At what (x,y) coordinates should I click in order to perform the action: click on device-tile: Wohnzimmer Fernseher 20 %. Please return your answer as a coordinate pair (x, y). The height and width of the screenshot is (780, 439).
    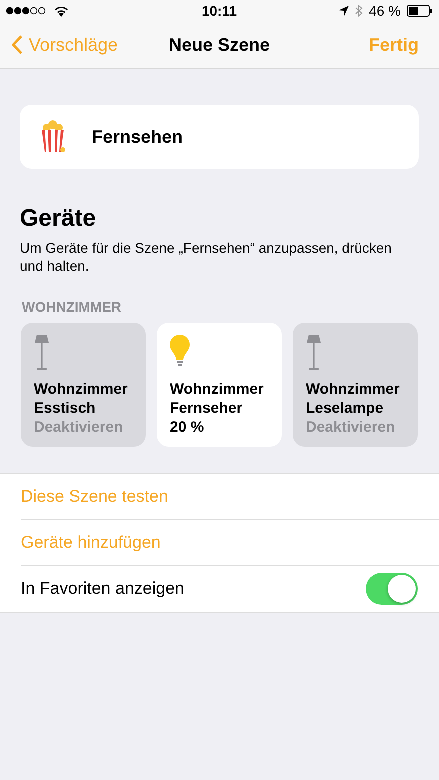
    Looking at the image, I should click on (219, 385).